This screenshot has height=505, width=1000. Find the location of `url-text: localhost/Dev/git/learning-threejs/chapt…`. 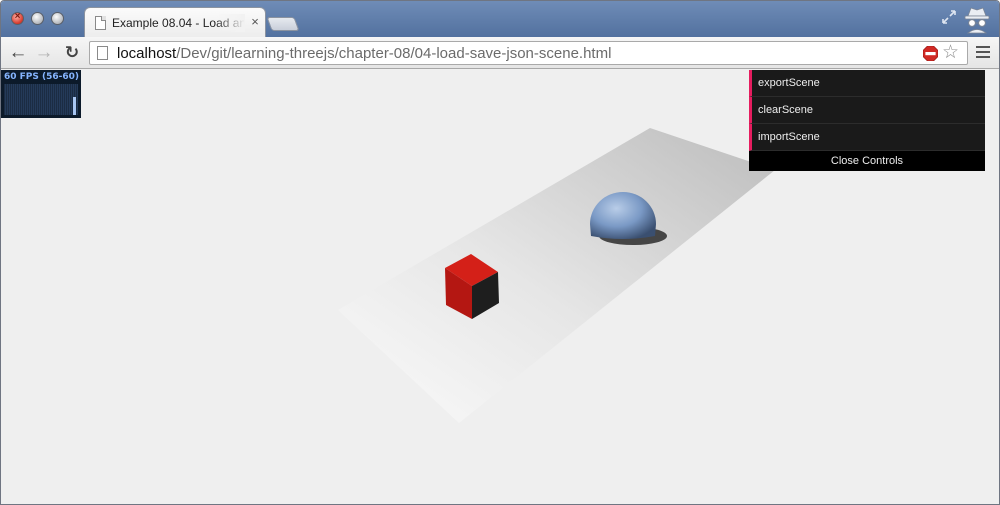

url-text: localhost/Dev/git/learning-threejs/chapt… is located at coordinates (364, 53).